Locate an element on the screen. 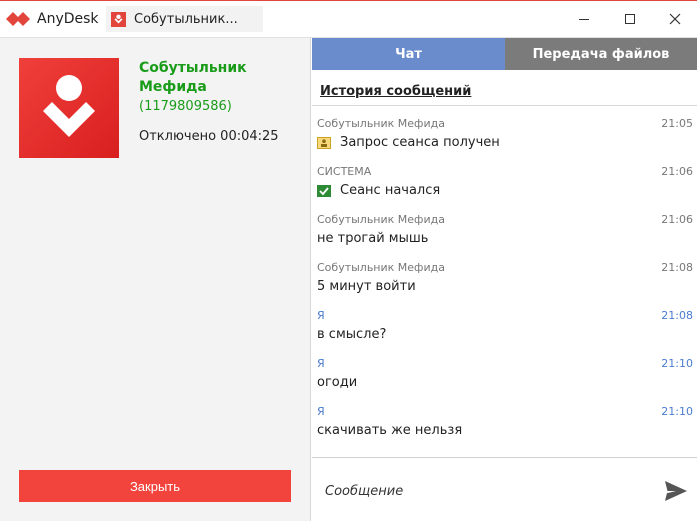 This screenshot has height=521, width=697. close-session-button: Закрыть is located at coordinates (155, 486).